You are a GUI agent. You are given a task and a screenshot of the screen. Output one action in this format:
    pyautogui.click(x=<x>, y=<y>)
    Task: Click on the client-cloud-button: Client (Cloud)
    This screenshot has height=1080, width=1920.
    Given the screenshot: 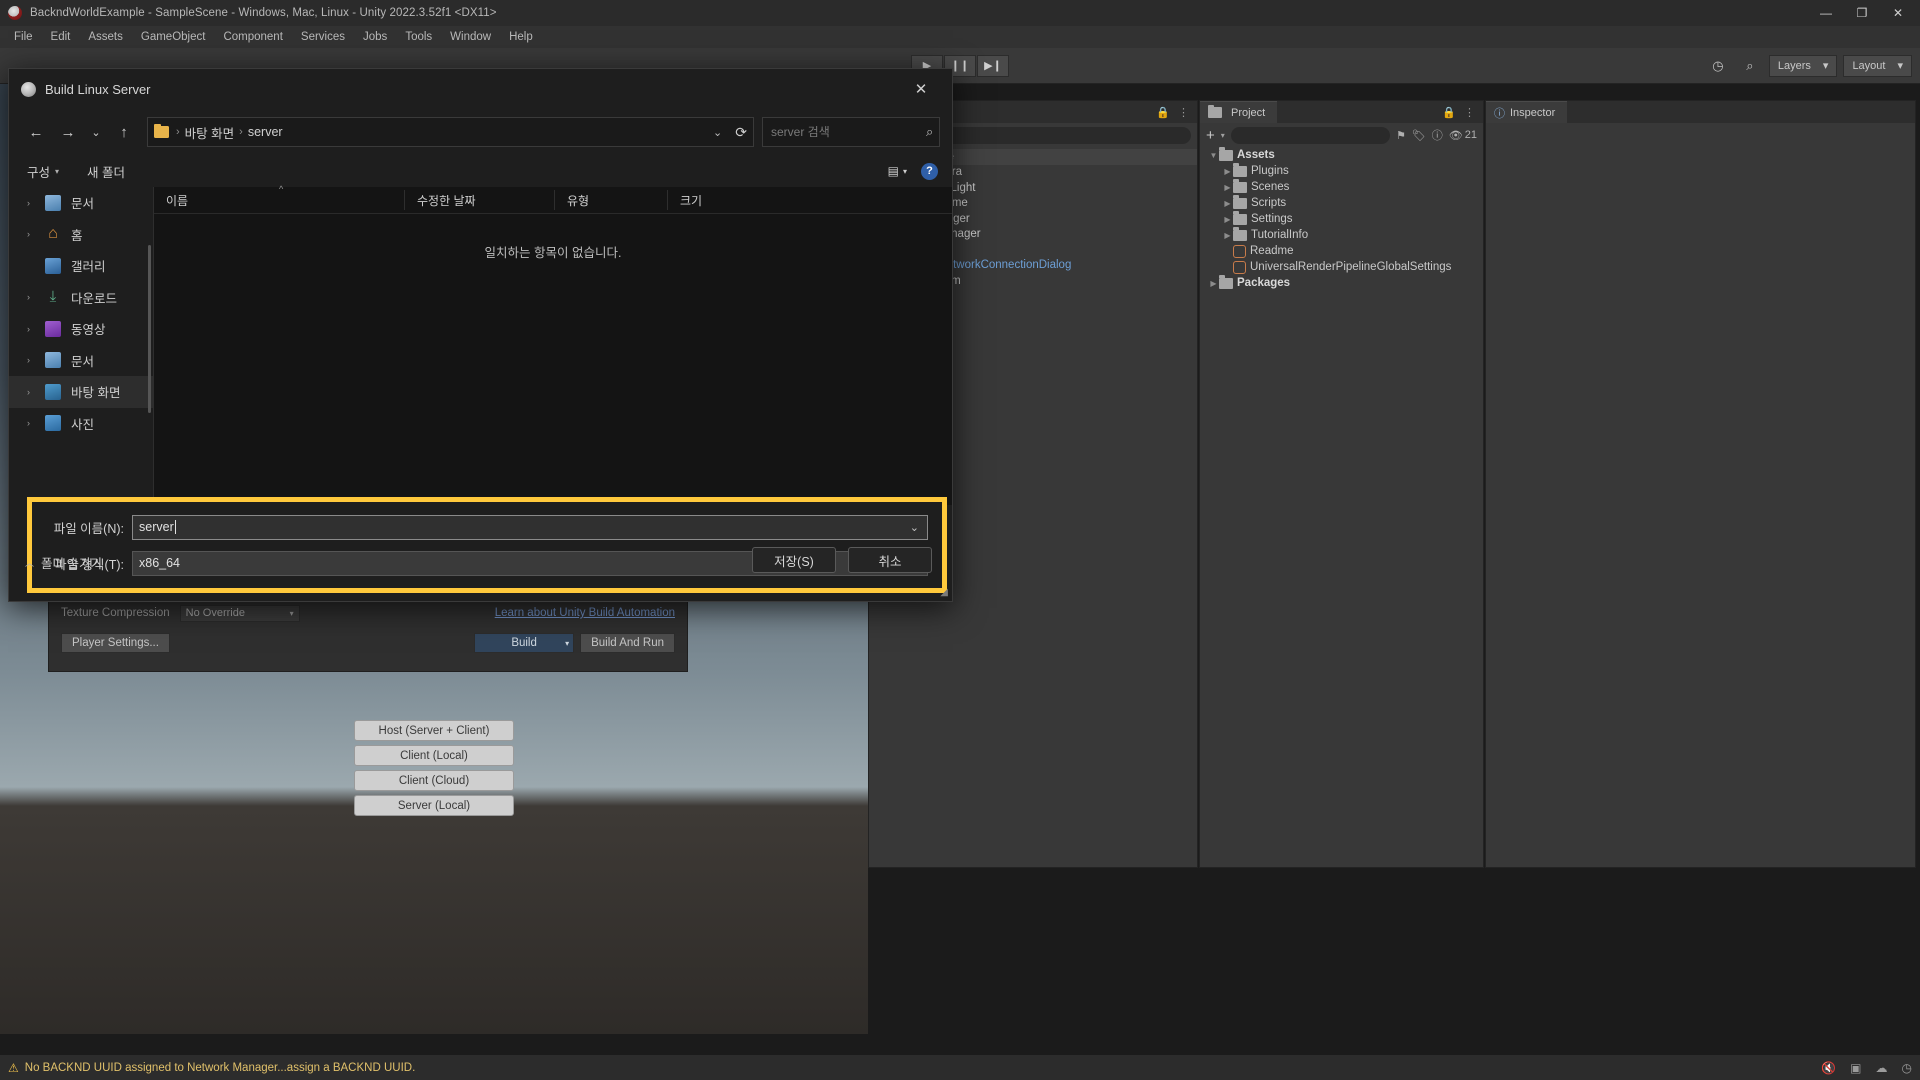 What is the action you would take?
    pyautogui.click(x=434, y=780)
    